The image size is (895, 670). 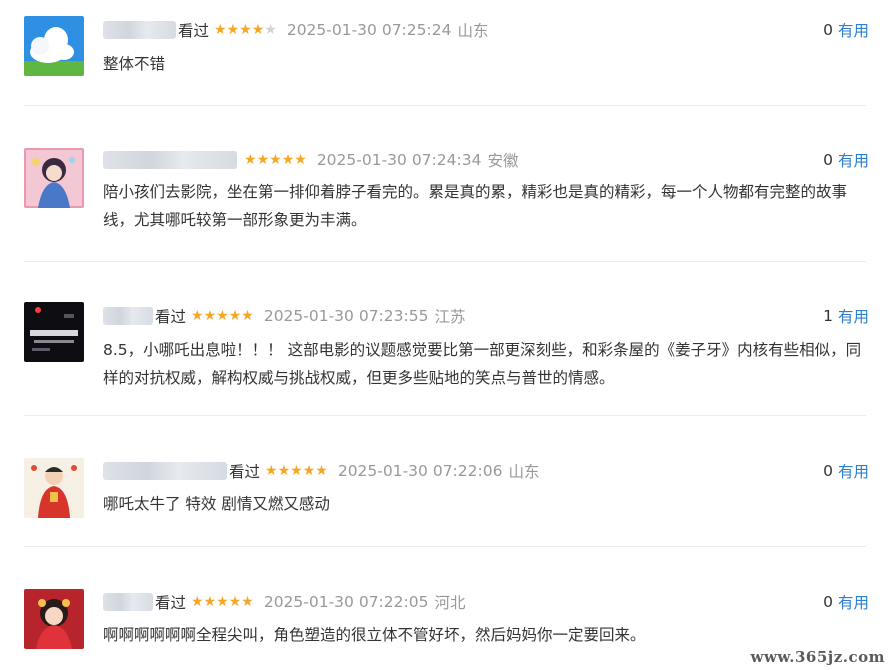 What do you see at coordinates (450, 317) in the screenshot?
I see `review-region: 江苏` at bounding box center [450, 317].